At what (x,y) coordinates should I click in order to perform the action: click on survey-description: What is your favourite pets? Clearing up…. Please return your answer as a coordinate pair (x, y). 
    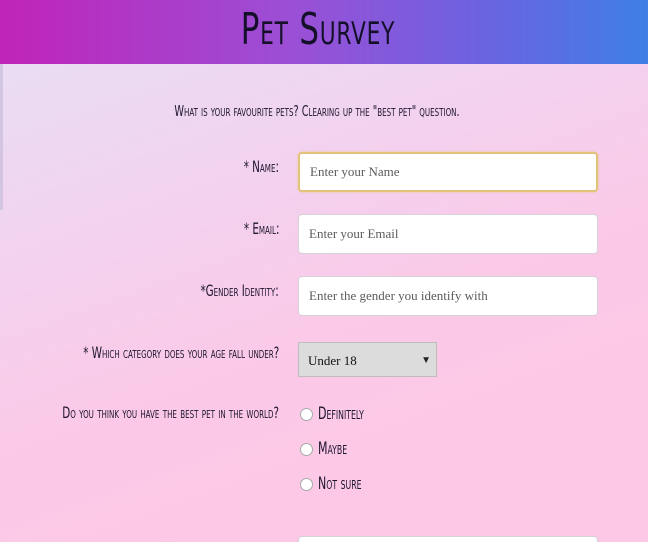
    Looking at the image, I should click on (317, 111).